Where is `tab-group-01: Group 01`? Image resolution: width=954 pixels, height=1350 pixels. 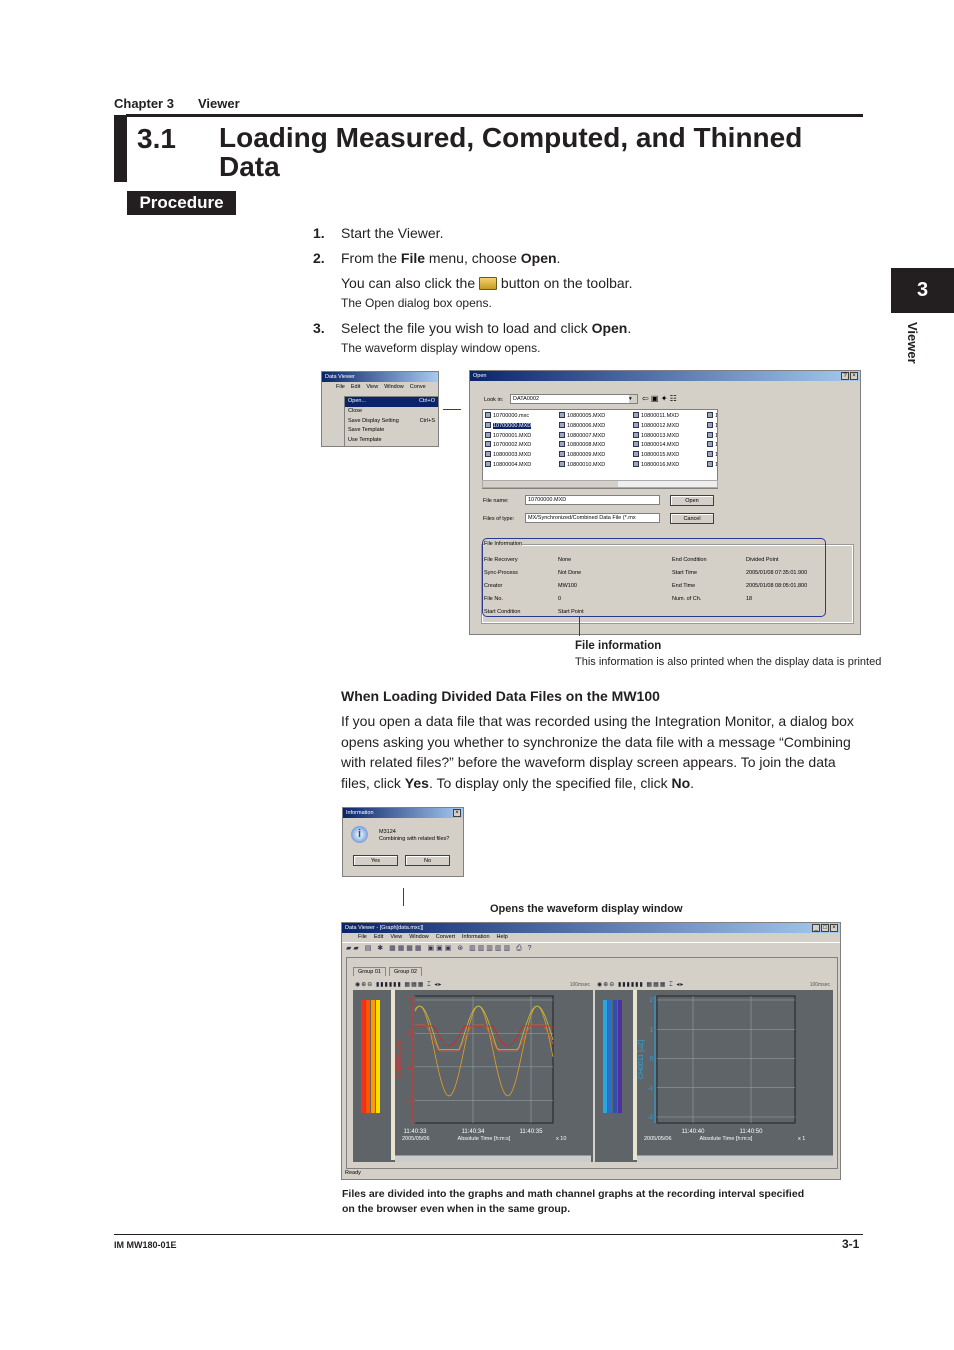
tab-group-01: Group 01 is located at coordinates (369, 971).